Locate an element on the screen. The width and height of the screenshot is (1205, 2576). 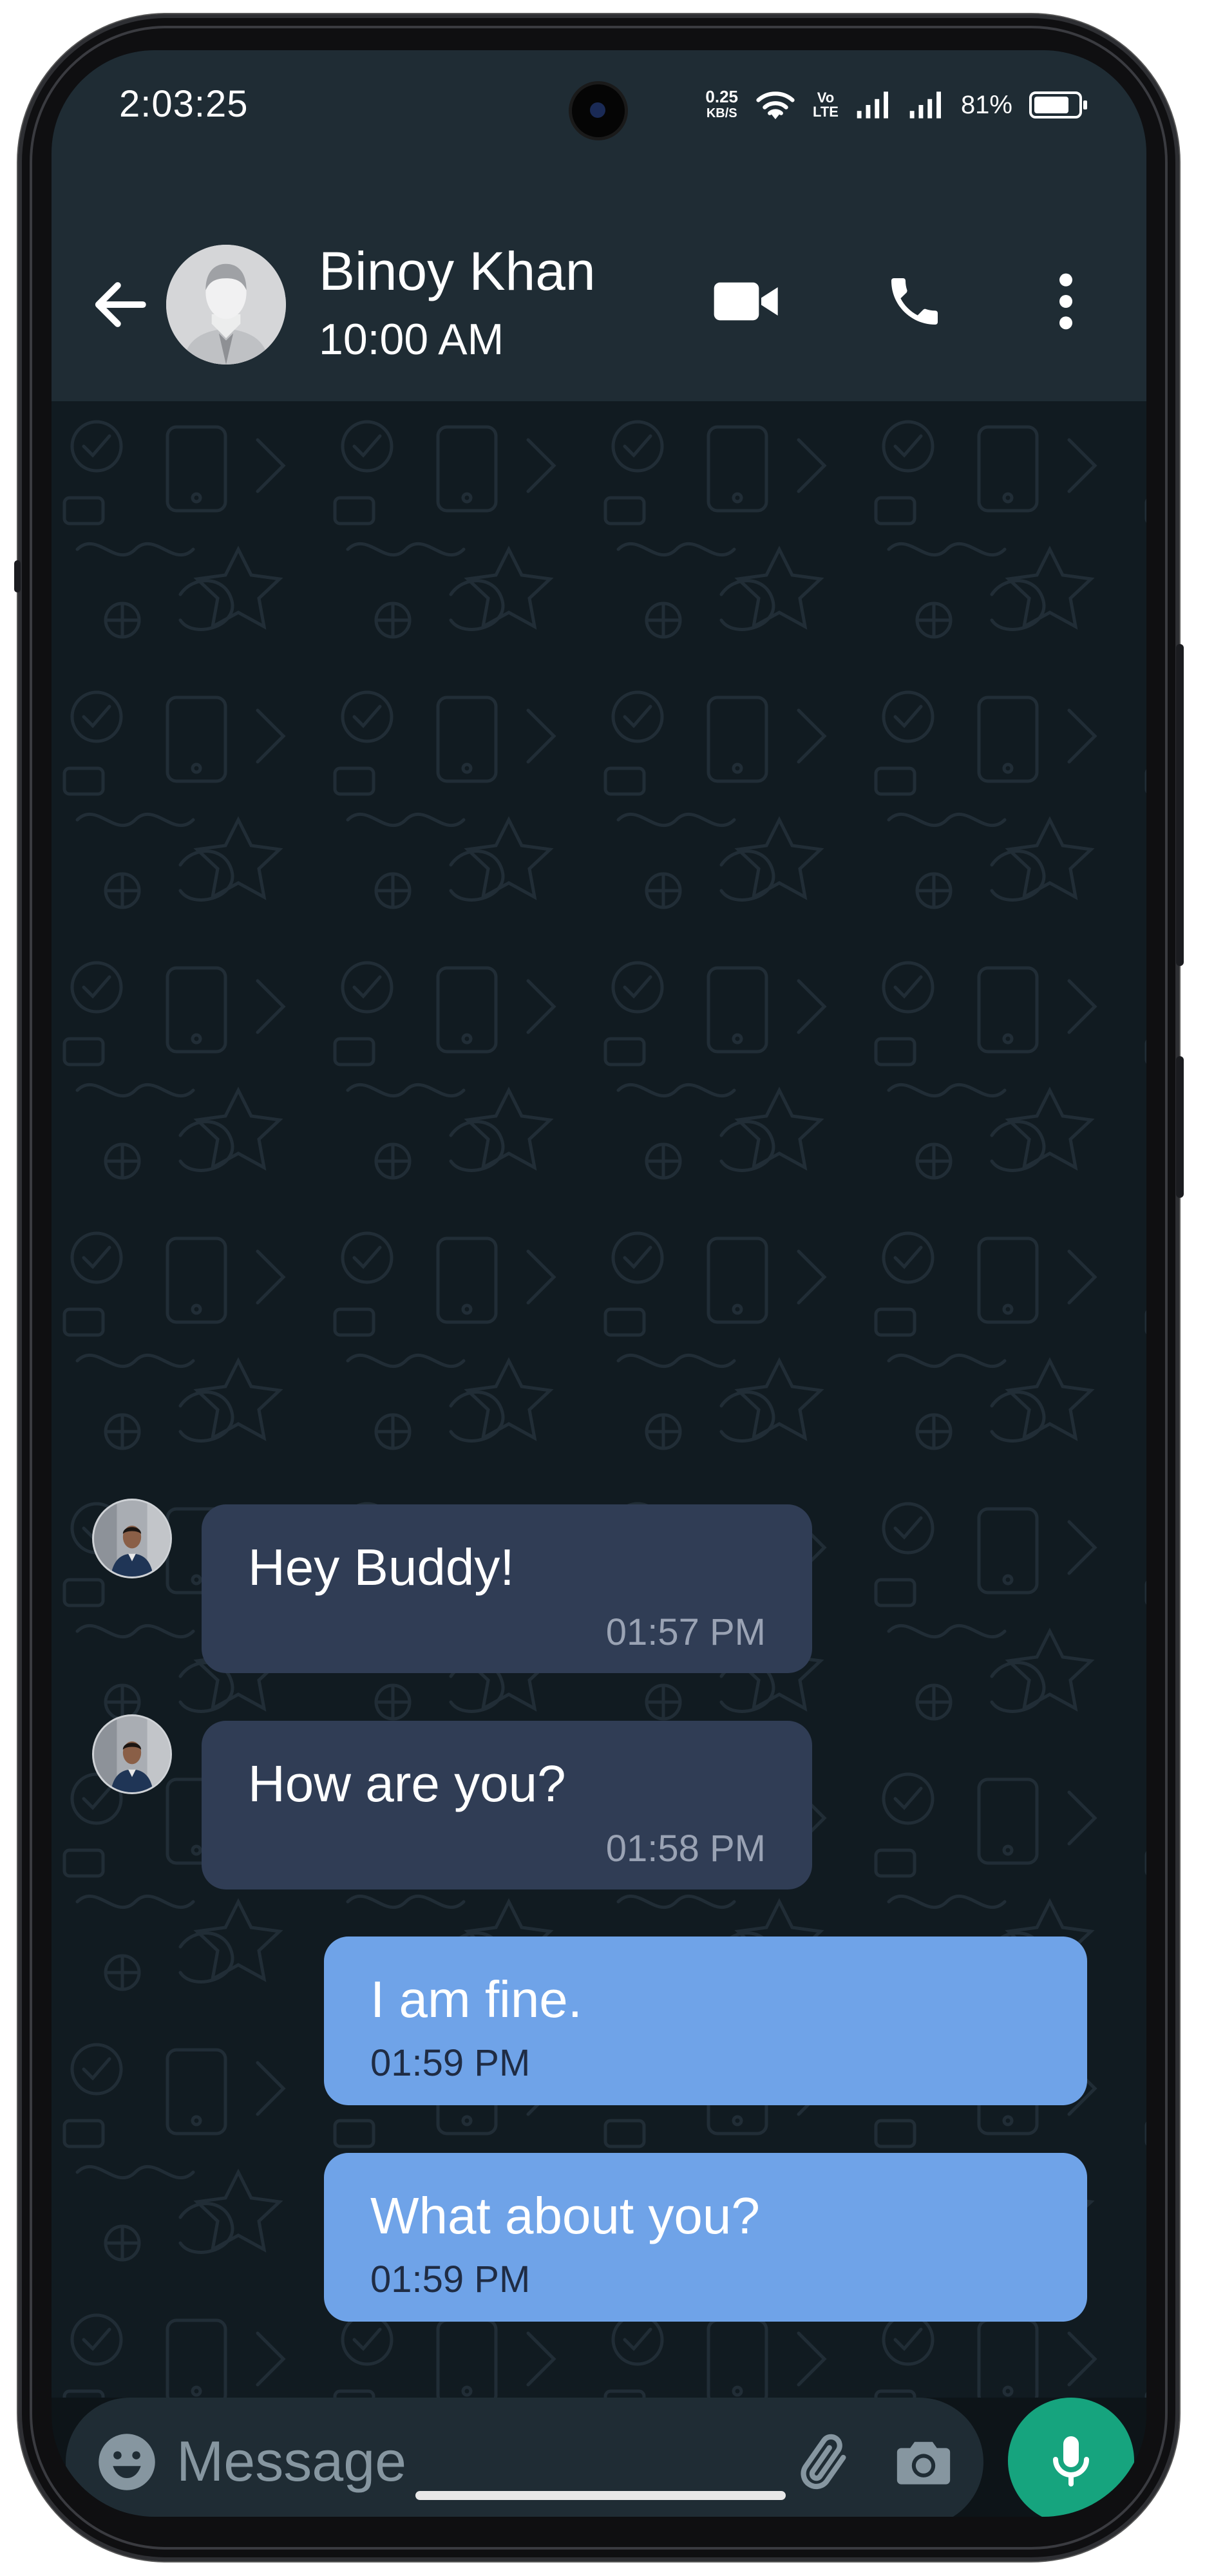
camera-button is located at coordinates (923, 2462).